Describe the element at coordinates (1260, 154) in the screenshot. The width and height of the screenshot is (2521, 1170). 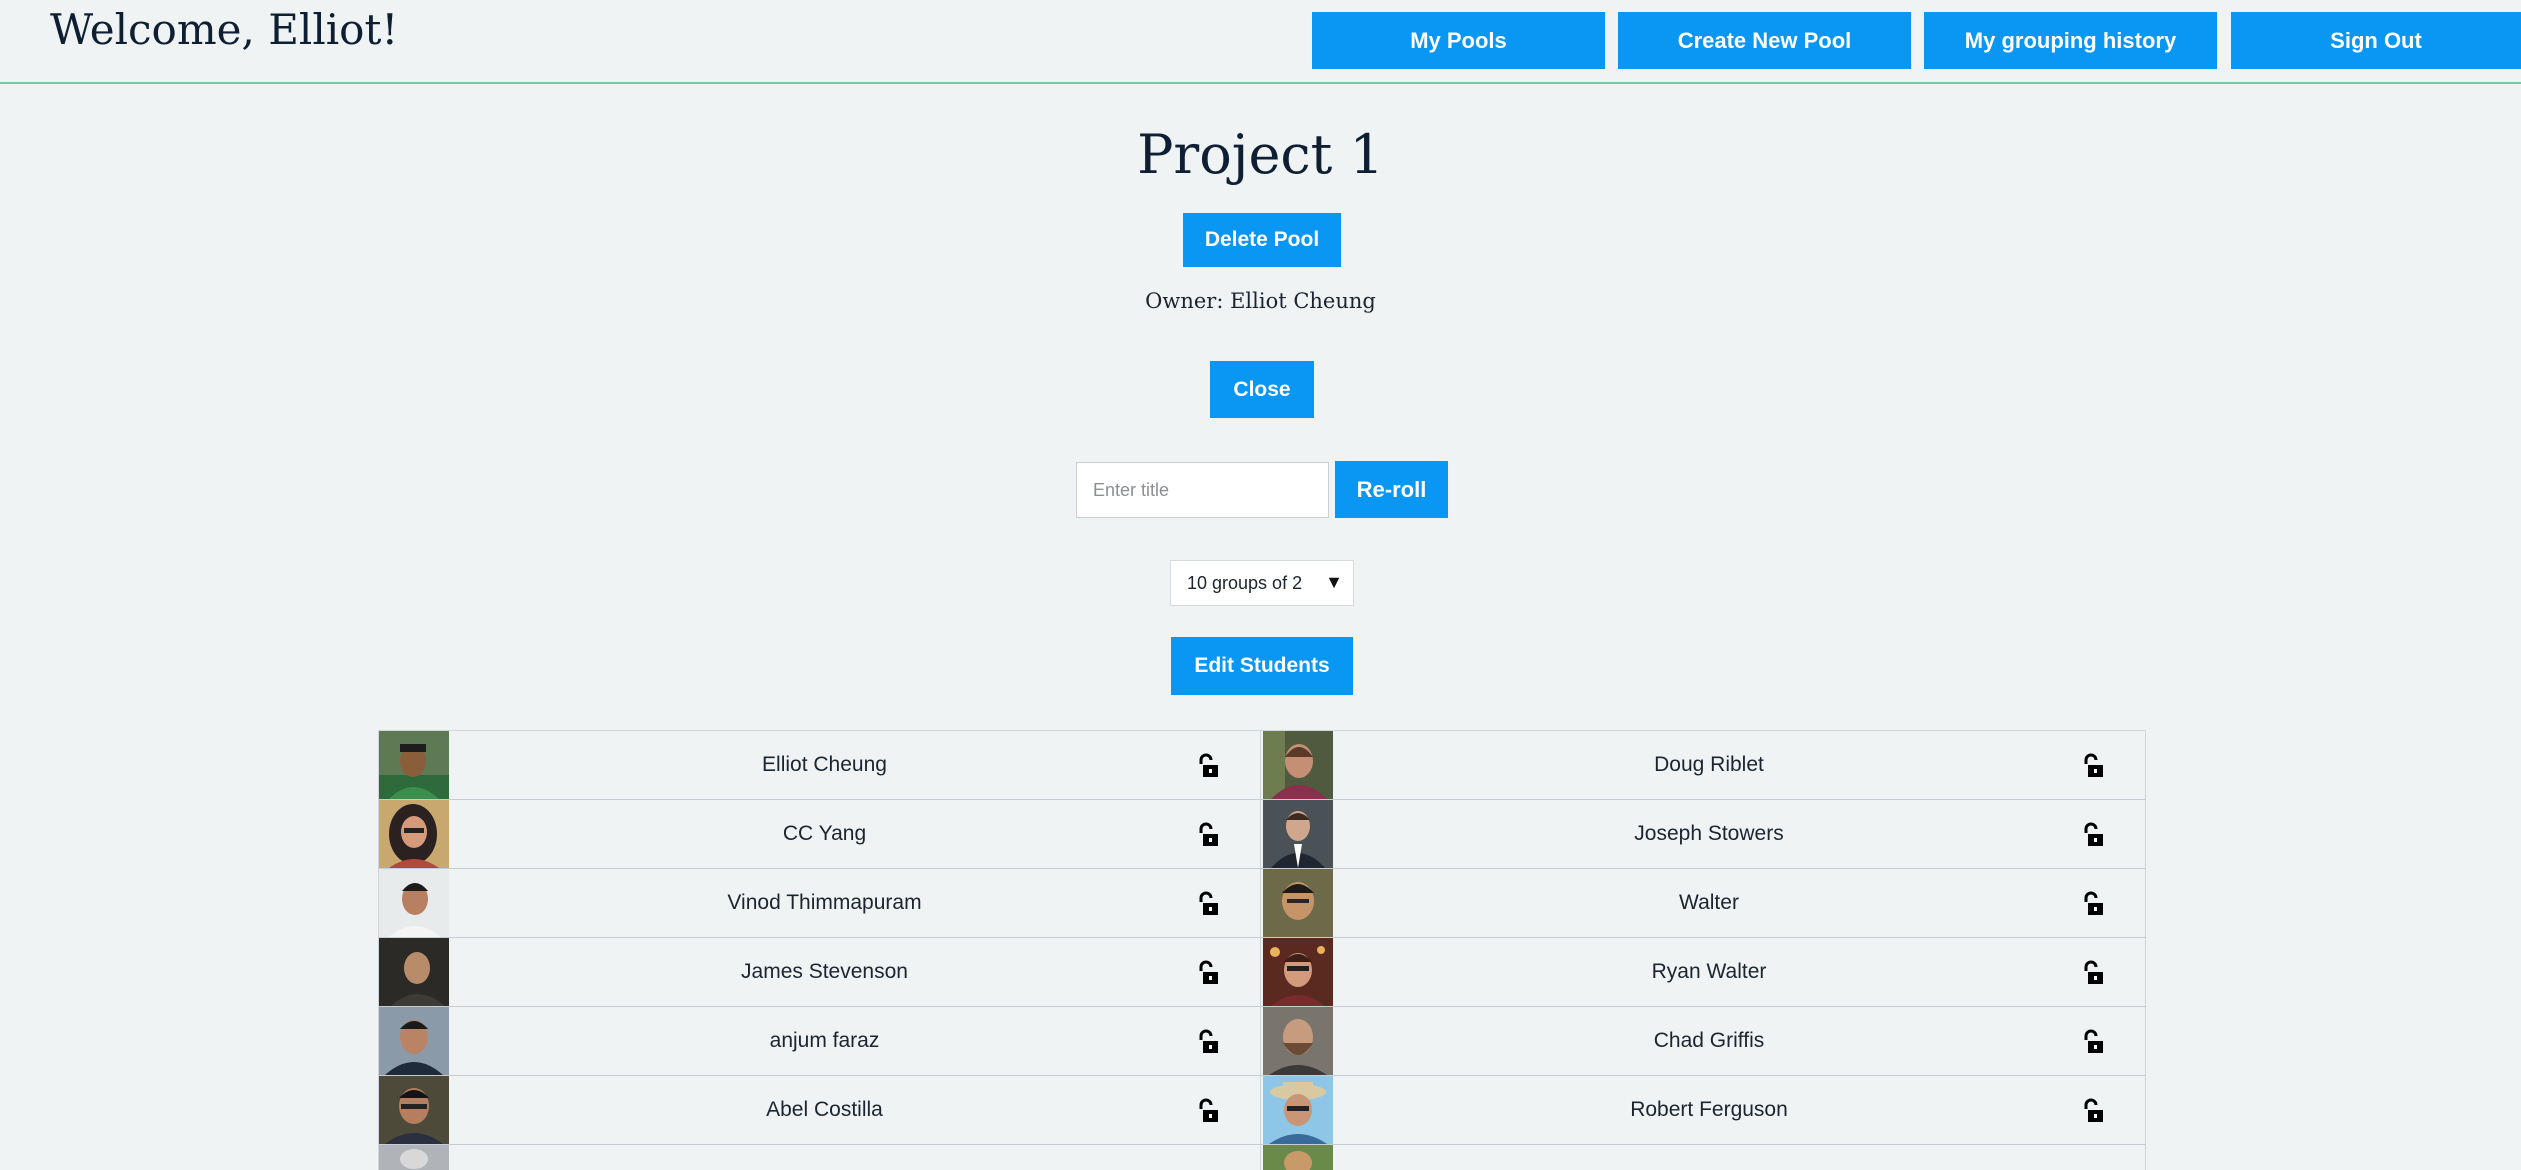
I see `pool-title: Project 1` at that location.